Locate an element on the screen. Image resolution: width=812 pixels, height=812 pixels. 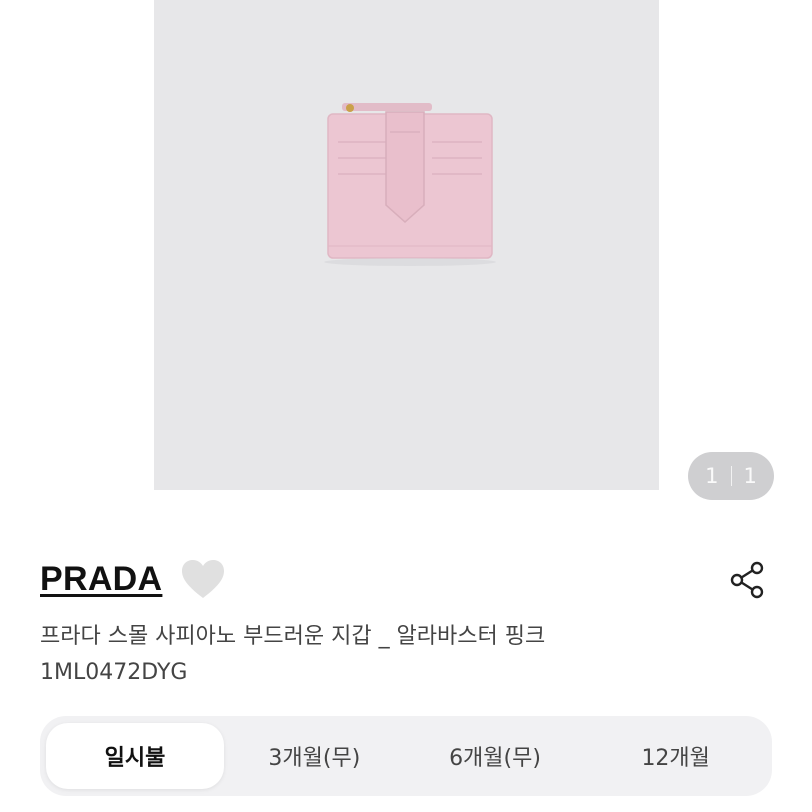
image-counter-total: 1 is located at coordinates (750, 476).